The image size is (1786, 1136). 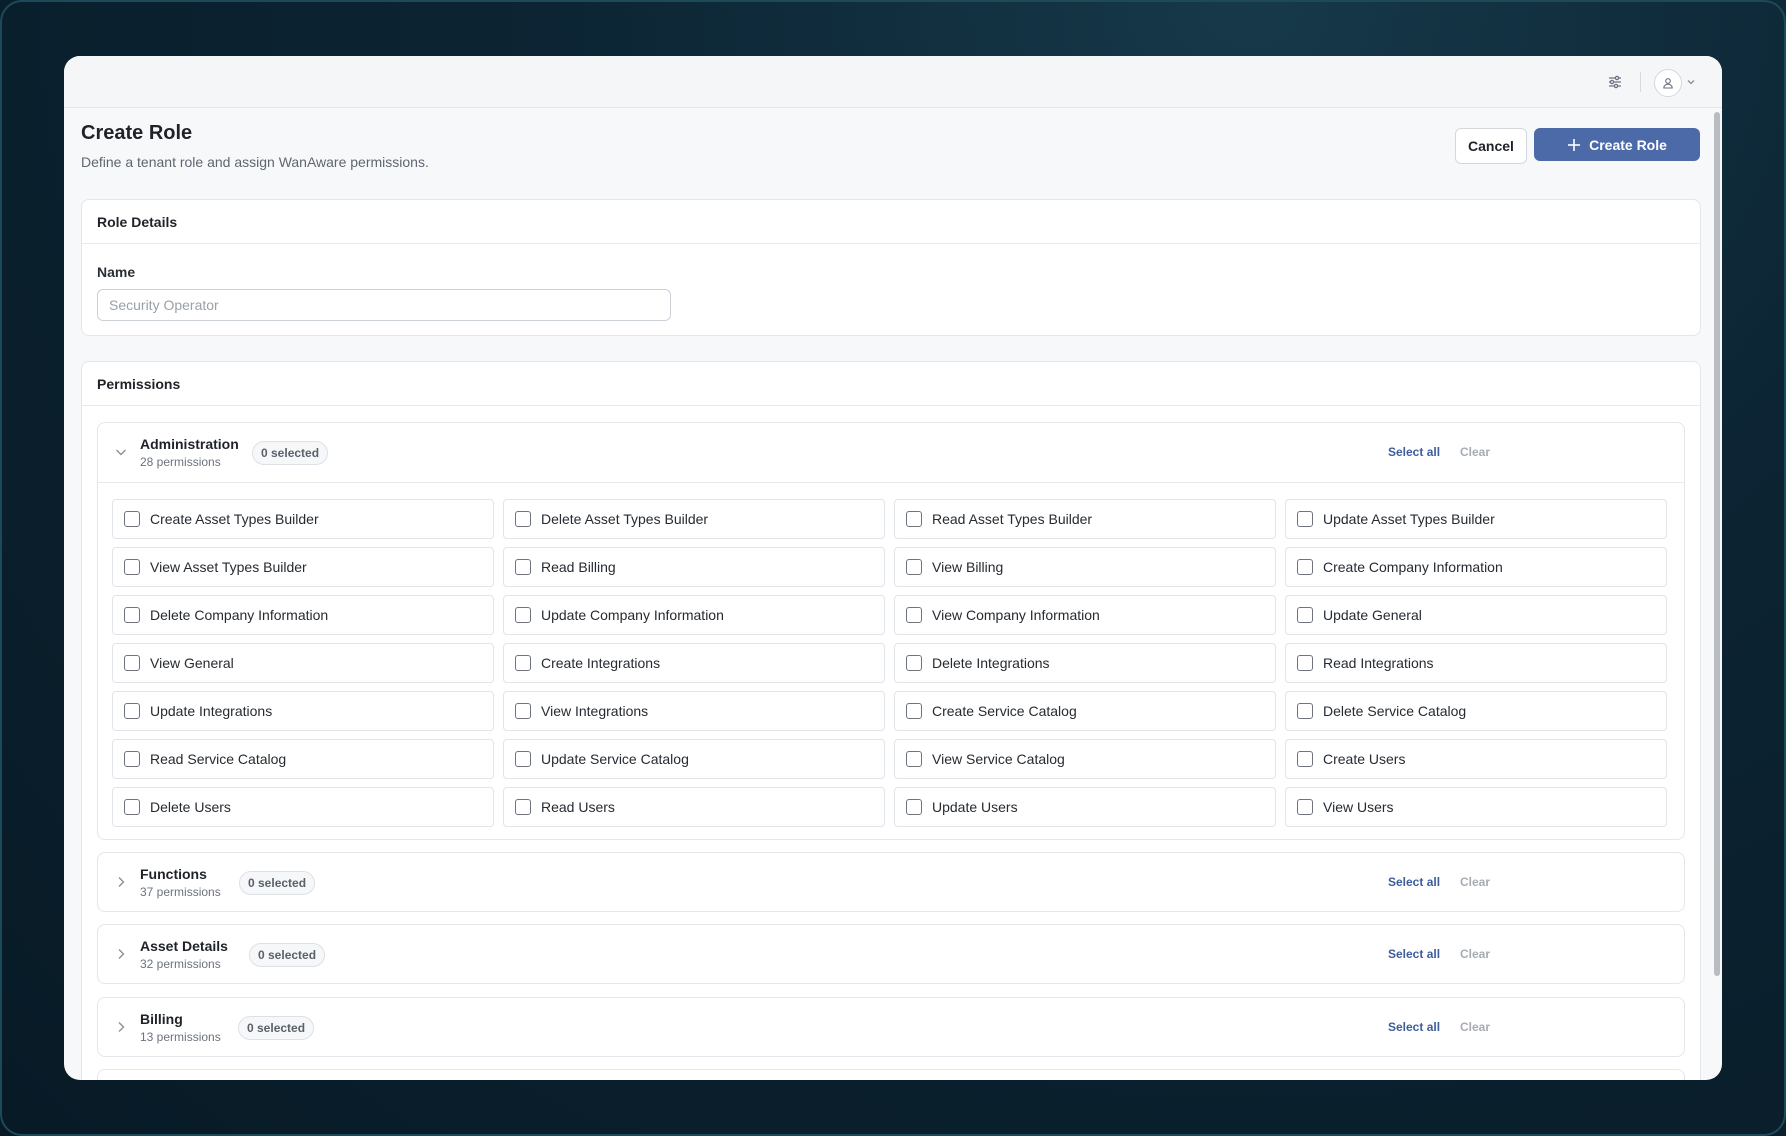 What do you see at coordinates (303, 711) in the screenshot?
I see `permission-checkbox-item: Update Integrations` at bounding box center [303, 711].